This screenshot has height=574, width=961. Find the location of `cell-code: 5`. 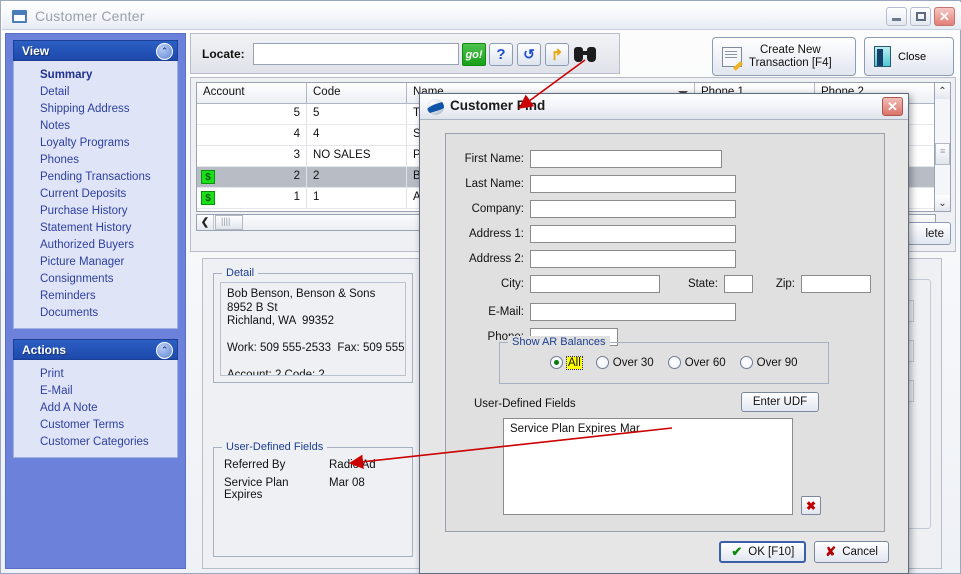

cell-code: 5 is located at coordinates (357, 114).